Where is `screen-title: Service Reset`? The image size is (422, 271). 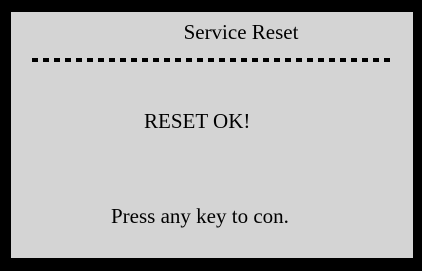 screen-title: Service Reset is located at coordinates (241, 32).